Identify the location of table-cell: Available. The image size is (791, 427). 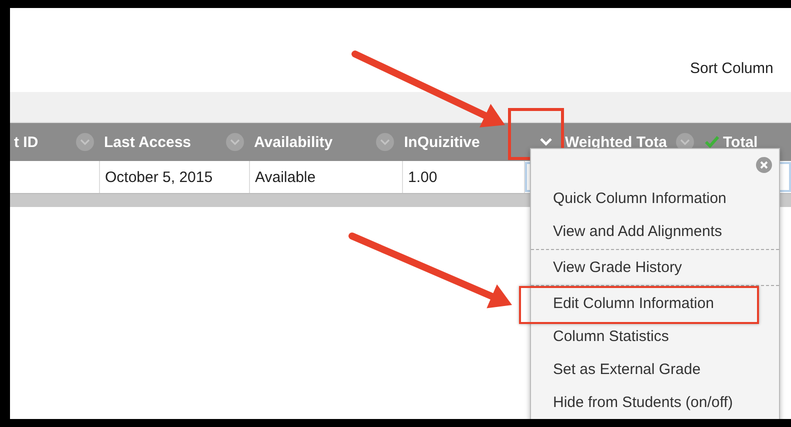
(326, 177).